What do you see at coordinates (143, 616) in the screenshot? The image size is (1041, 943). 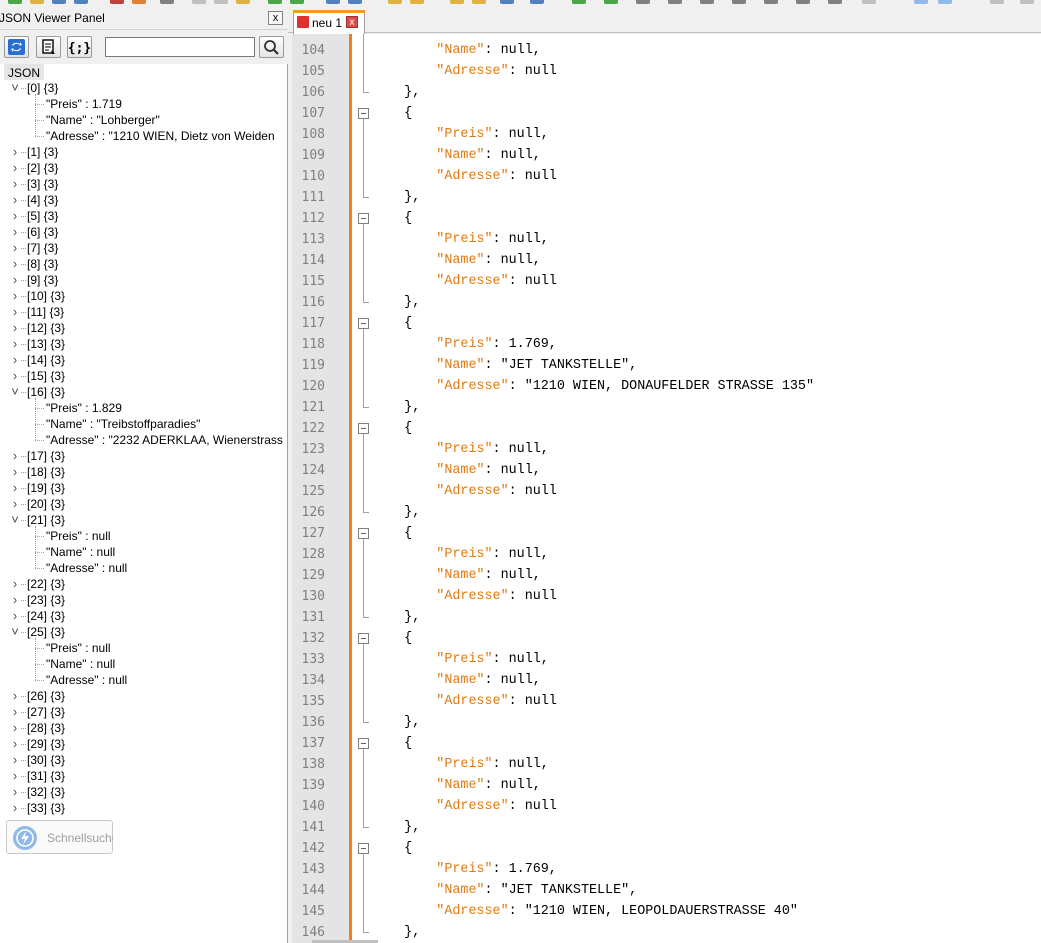 I see `tree-node: › [24] {3}` at bounding box center [143, 616].